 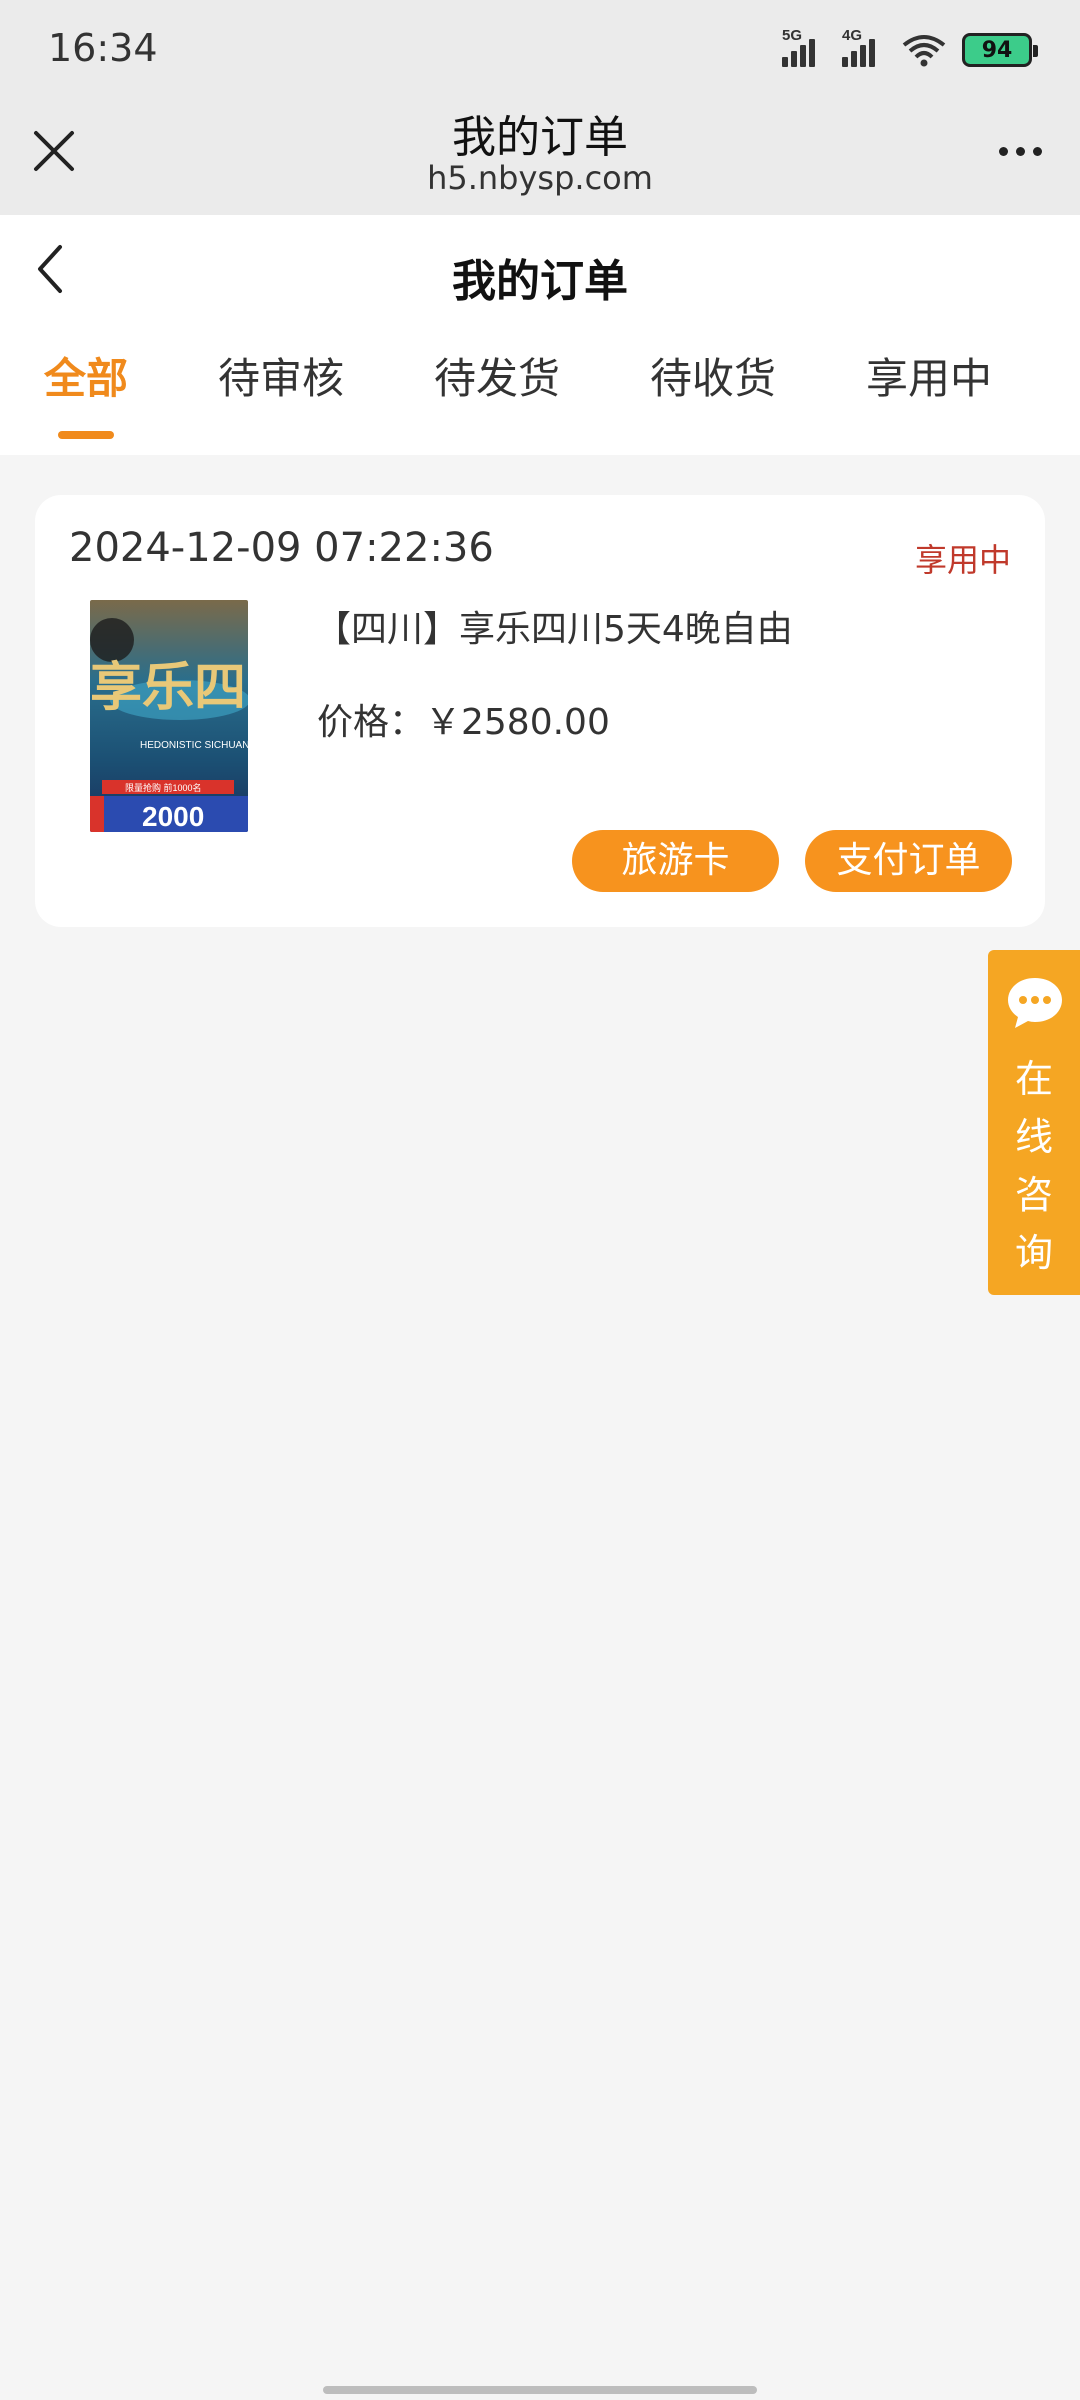 What do you see at coordinates (1020, 151) in the screenshot?
I see `more-options-icon` at bounding box center [1020, 151].